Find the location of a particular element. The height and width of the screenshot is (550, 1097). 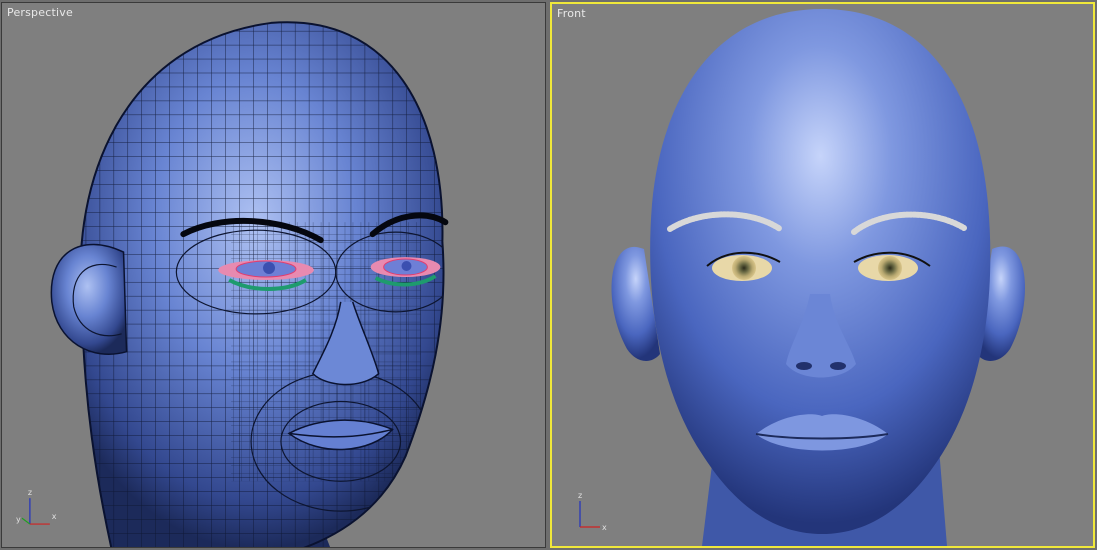

axis-gizmo: z x is located at coordinates (592, 511).